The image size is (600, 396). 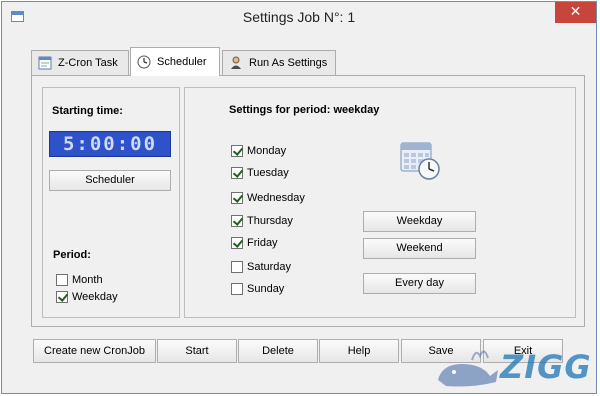 I want to click on day-friday-checkbox: Friday, so click(x=254, y=243).